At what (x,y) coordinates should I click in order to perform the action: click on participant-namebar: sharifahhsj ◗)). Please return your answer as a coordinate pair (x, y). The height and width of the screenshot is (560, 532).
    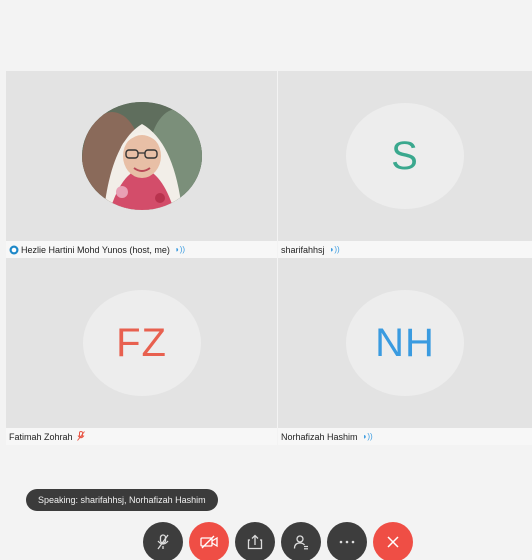
    Looking at the image, I should click on (405, 249).